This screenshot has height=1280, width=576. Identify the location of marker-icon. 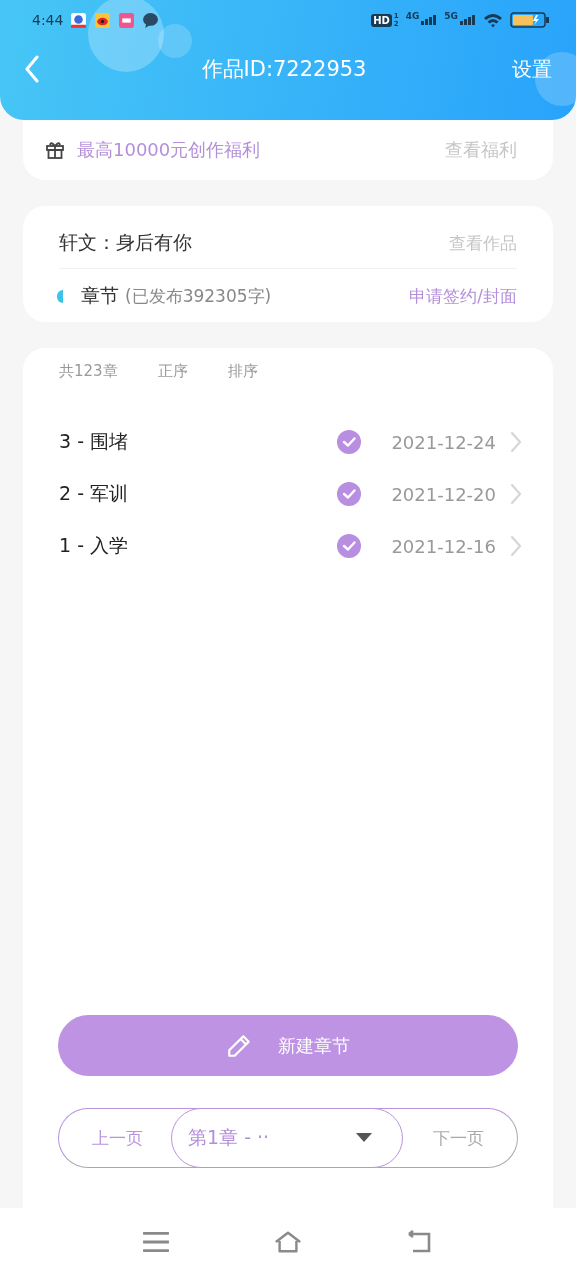
(60, 296).